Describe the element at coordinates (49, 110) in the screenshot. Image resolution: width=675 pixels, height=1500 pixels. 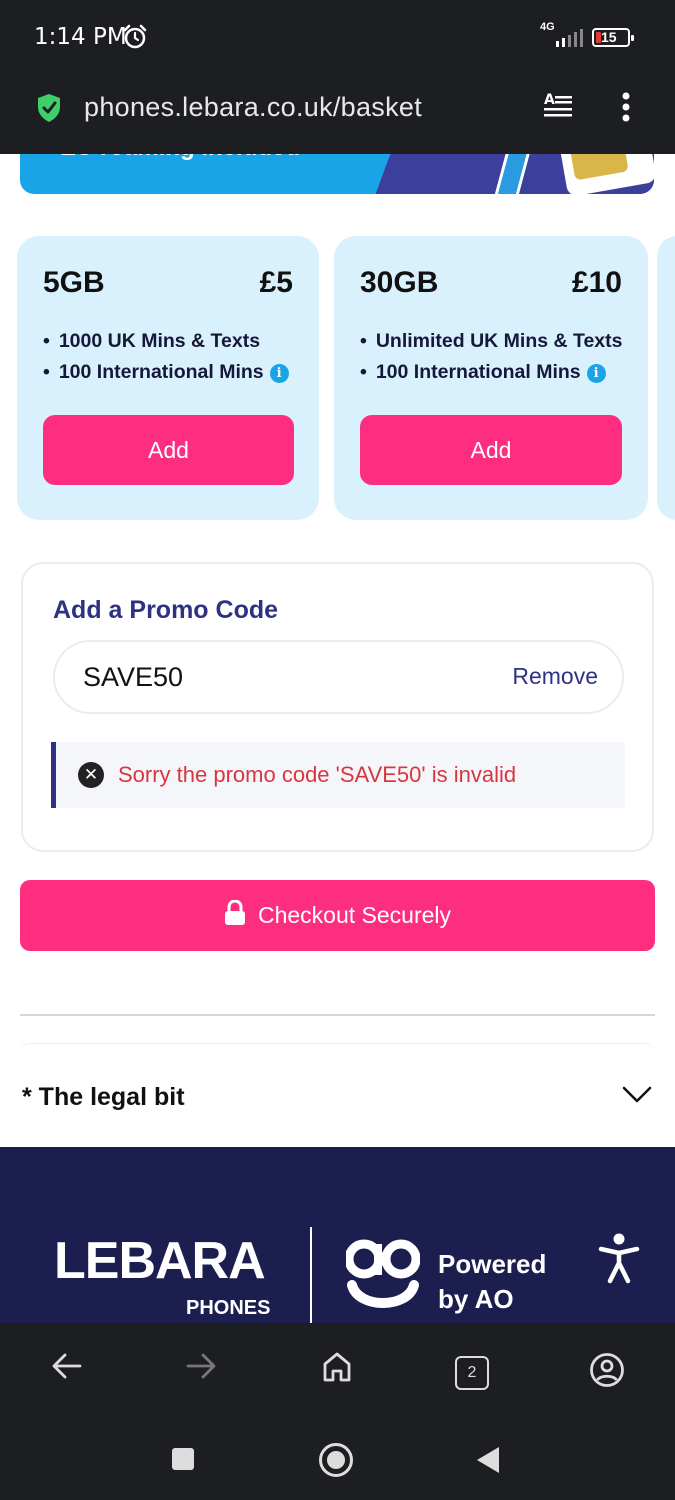
I see `secure-shield-icon` at that location.